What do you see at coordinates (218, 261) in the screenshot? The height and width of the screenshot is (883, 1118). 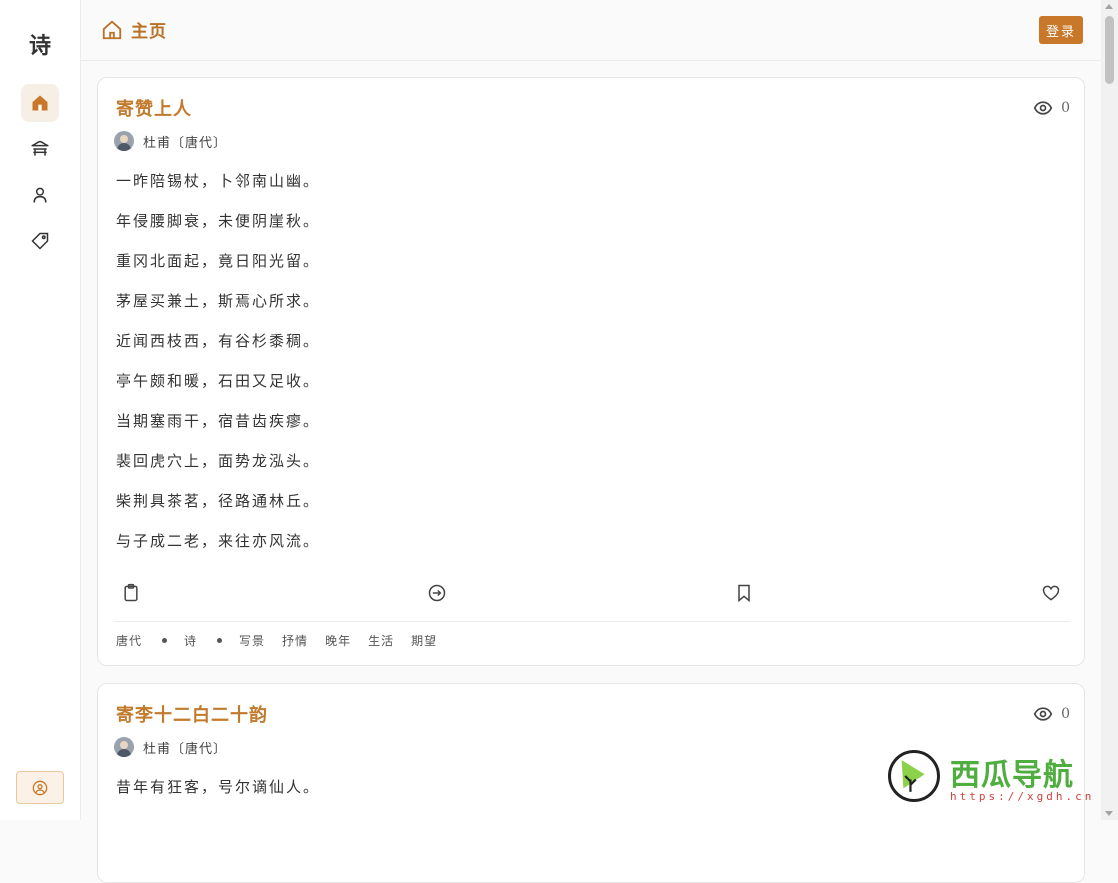 I see `poem-line: 重冈北面起，竟日阳光留。` at bounding box center [218, 261].